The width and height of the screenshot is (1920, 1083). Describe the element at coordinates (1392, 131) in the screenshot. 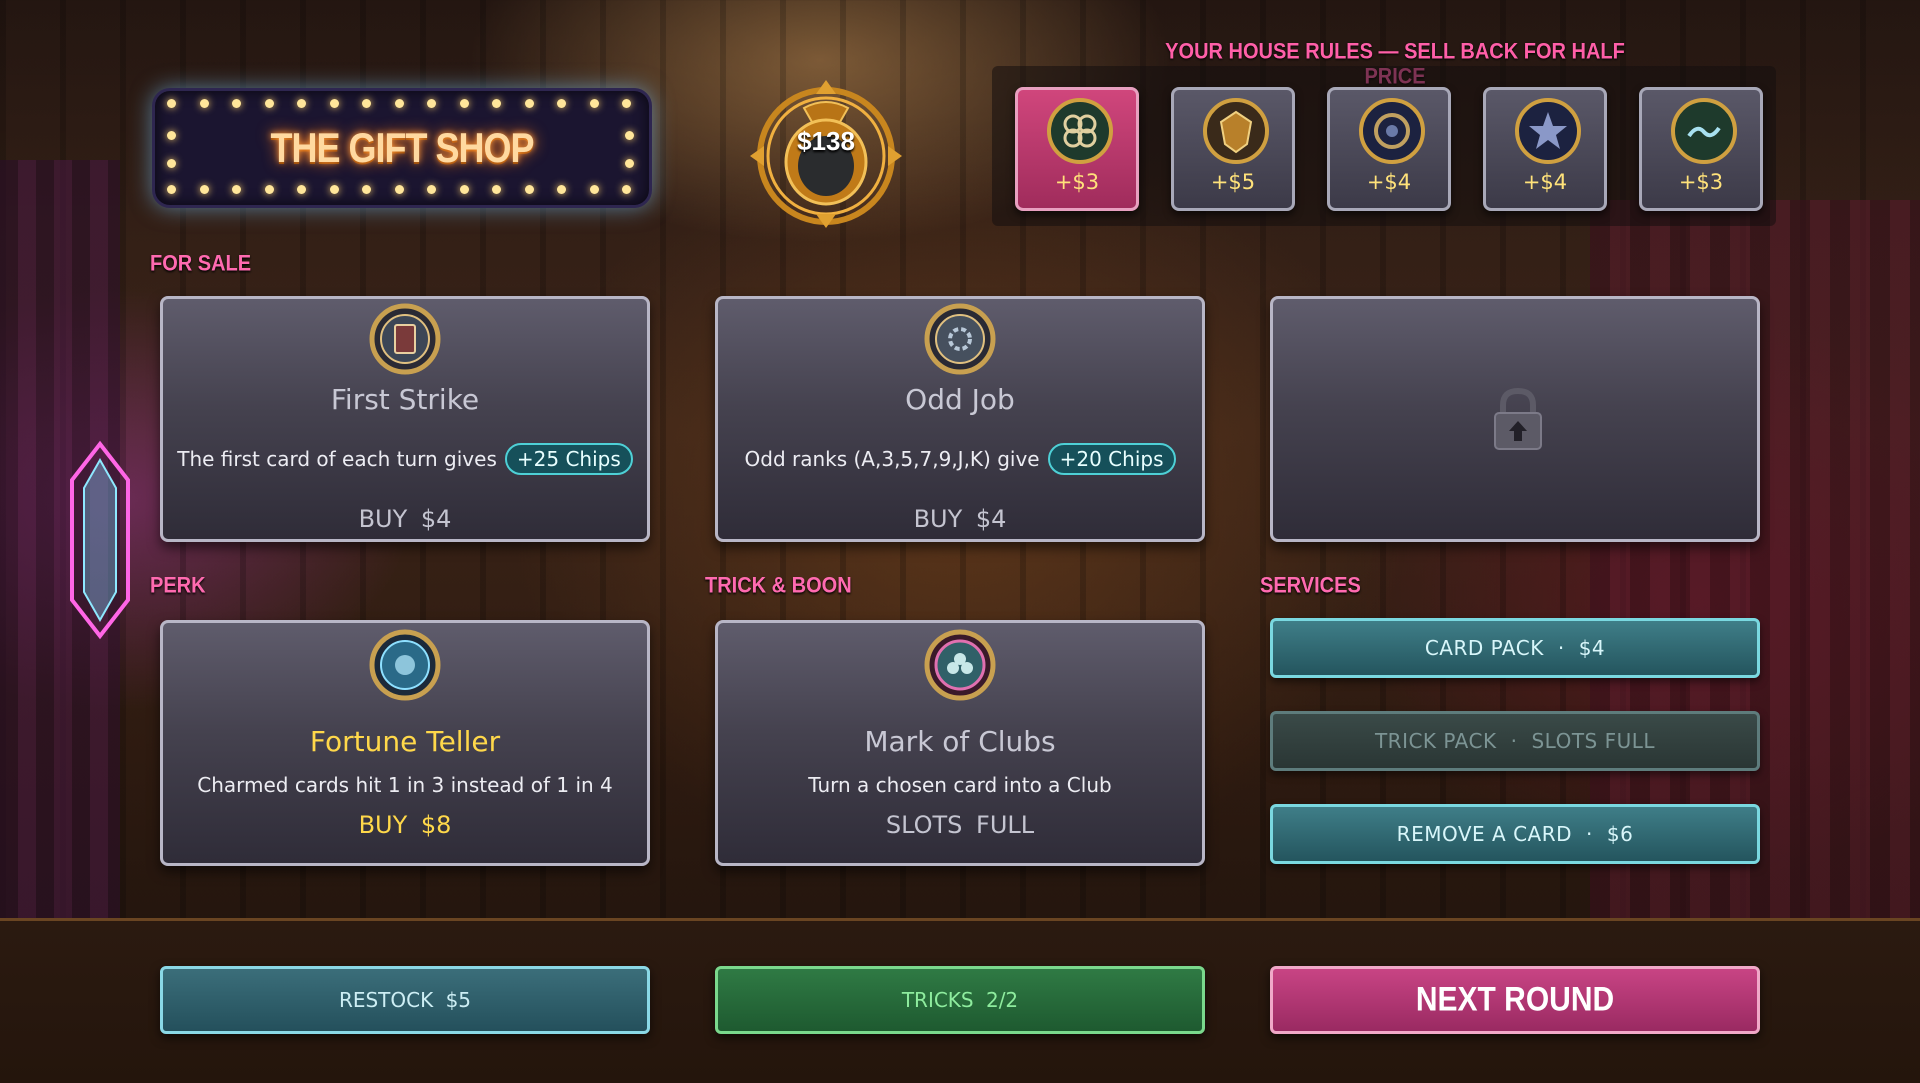

I see `ring-emblem-icon` at that location.